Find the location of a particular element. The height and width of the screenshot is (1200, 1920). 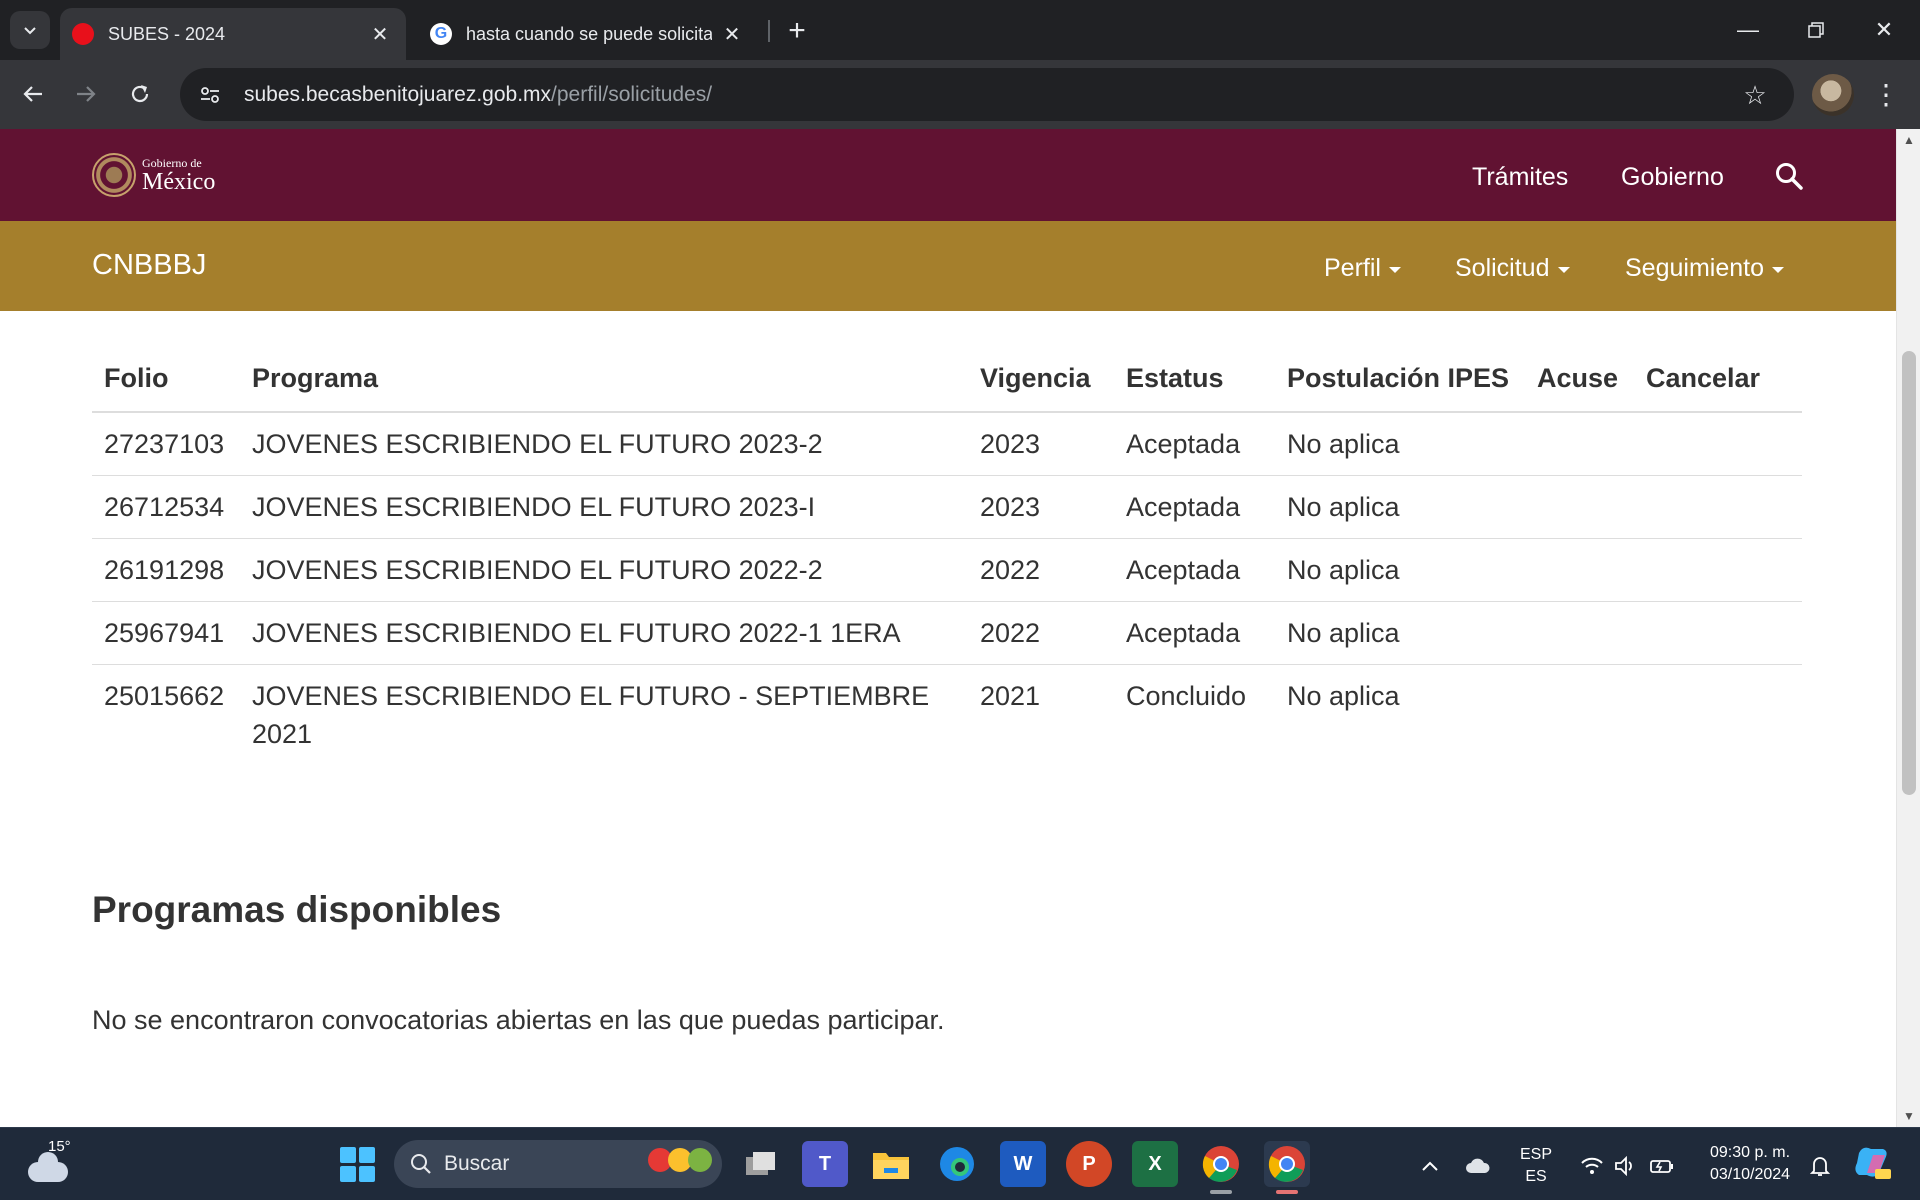

reload-icon is located at coordinates (140, 94).